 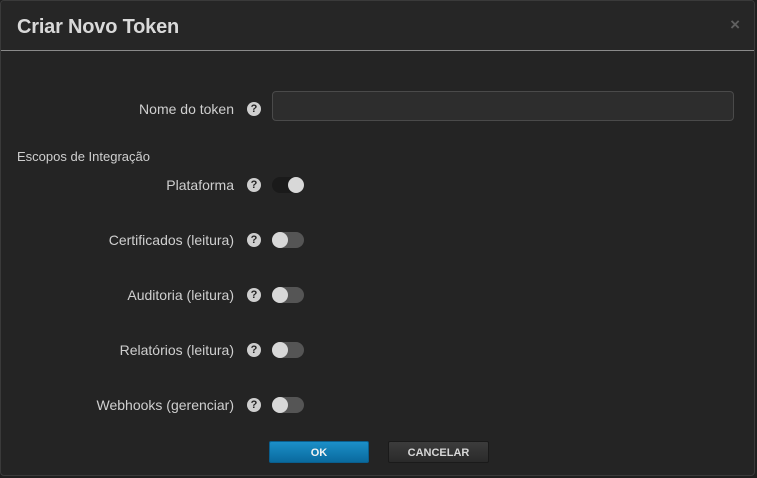 I want to click on scope-toggle-auditoria, so click(x=288, y=295).